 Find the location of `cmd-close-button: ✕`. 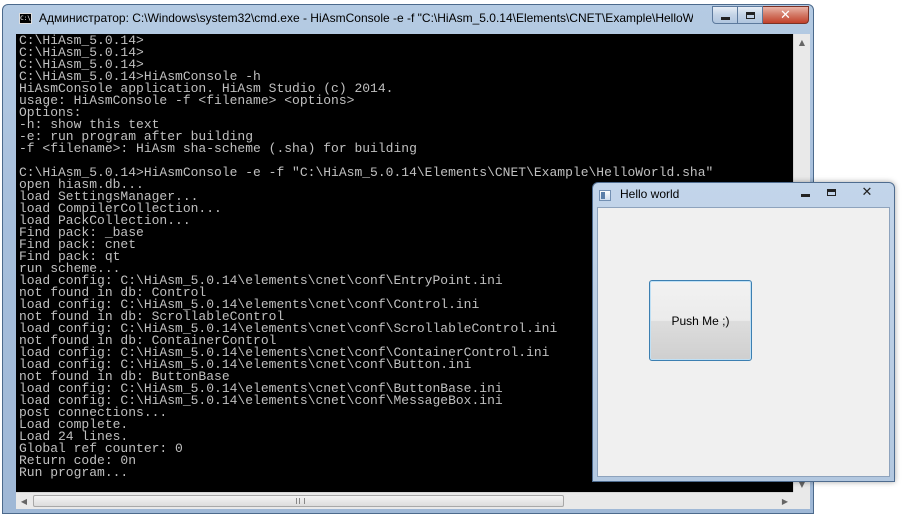

cmd-close-button: ✕ is located at coordinates (786, 15).